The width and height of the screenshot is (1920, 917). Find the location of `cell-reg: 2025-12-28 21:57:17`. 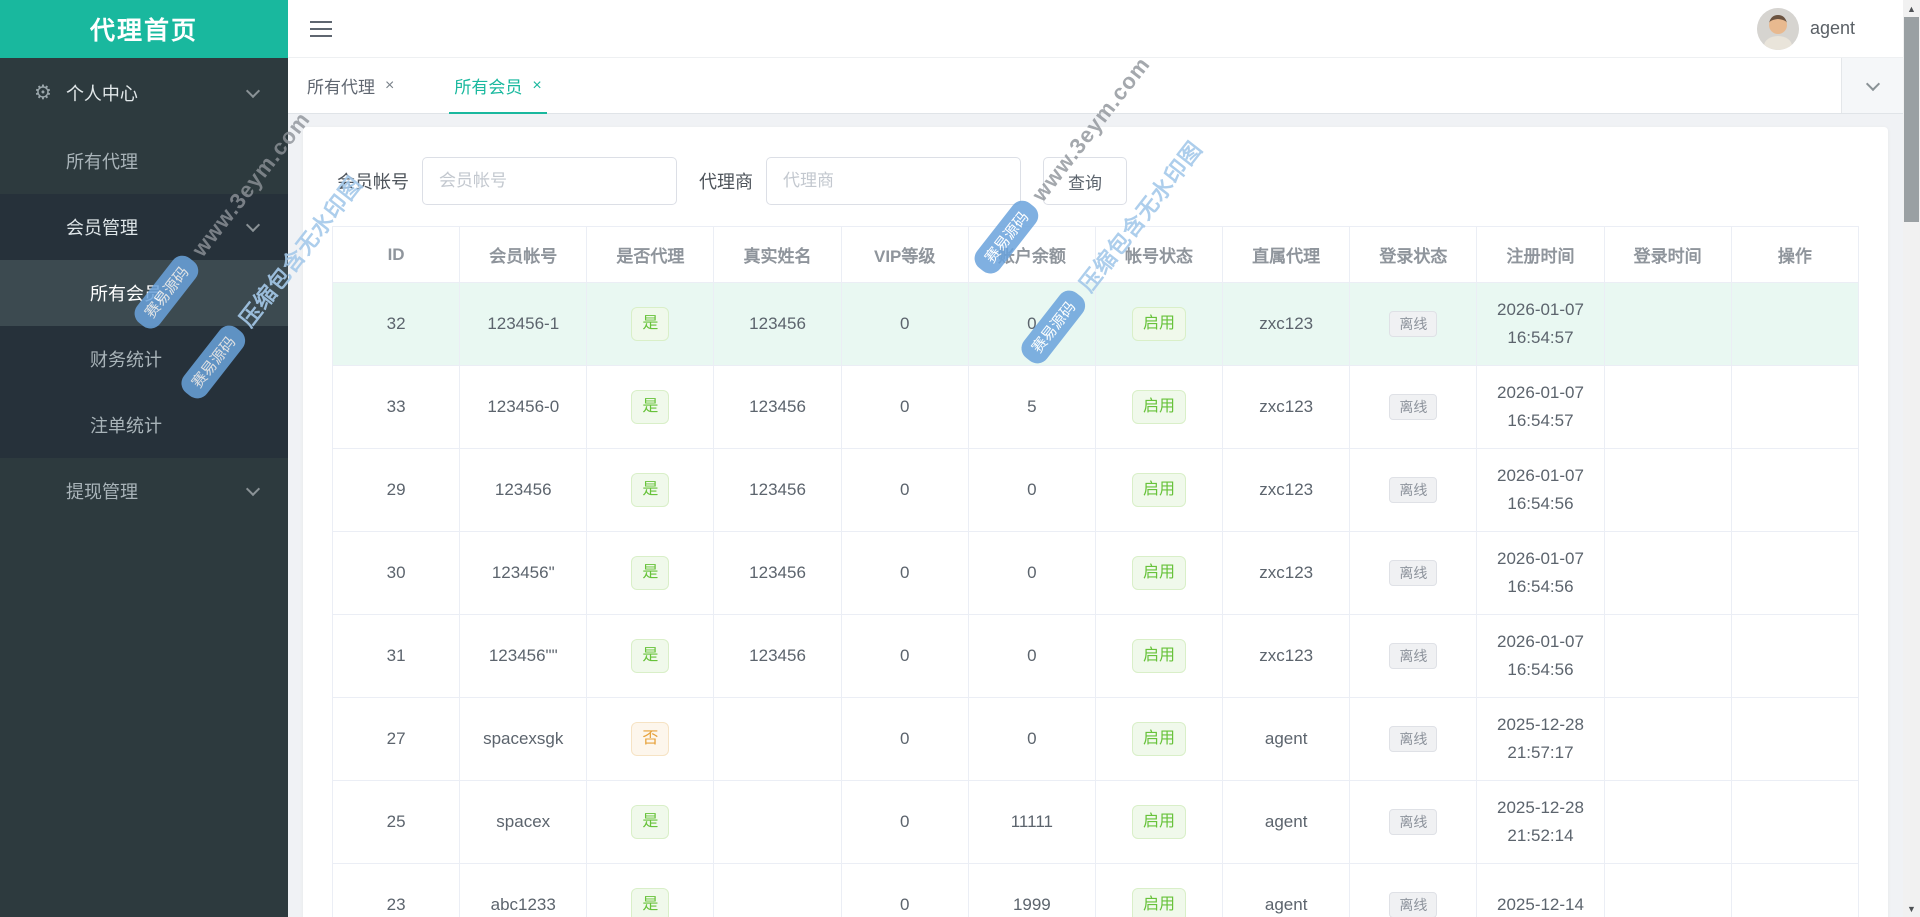

cell-reg: 2025-12-28 21:57:17 is located at coordinates (1540, 739).